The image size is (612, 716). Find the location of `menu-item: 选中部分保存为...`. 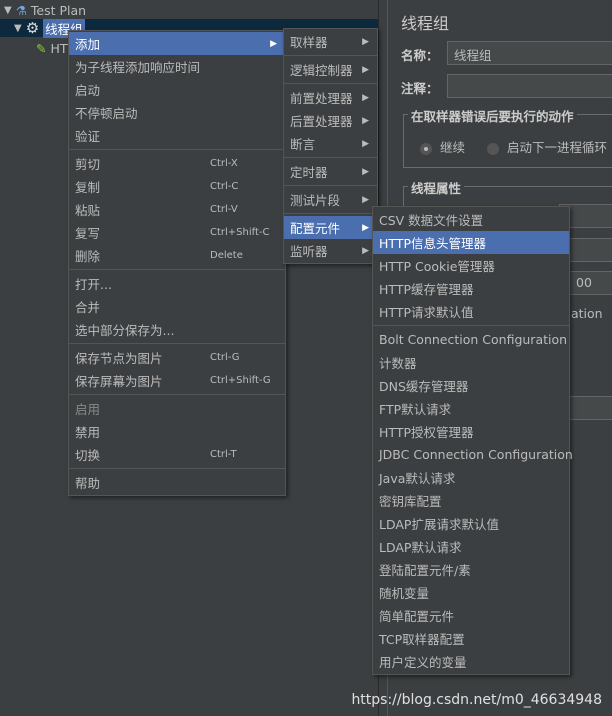

menu-item: 选中部分保存为... is located at coordinates (177, 329).